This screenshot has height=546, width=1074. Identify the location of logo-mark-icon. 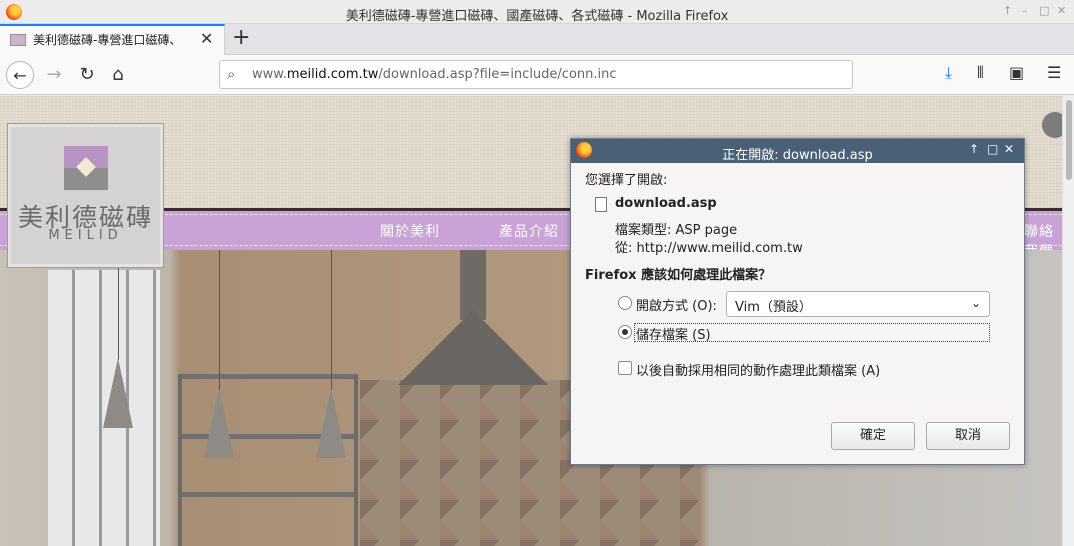
(86, 168).